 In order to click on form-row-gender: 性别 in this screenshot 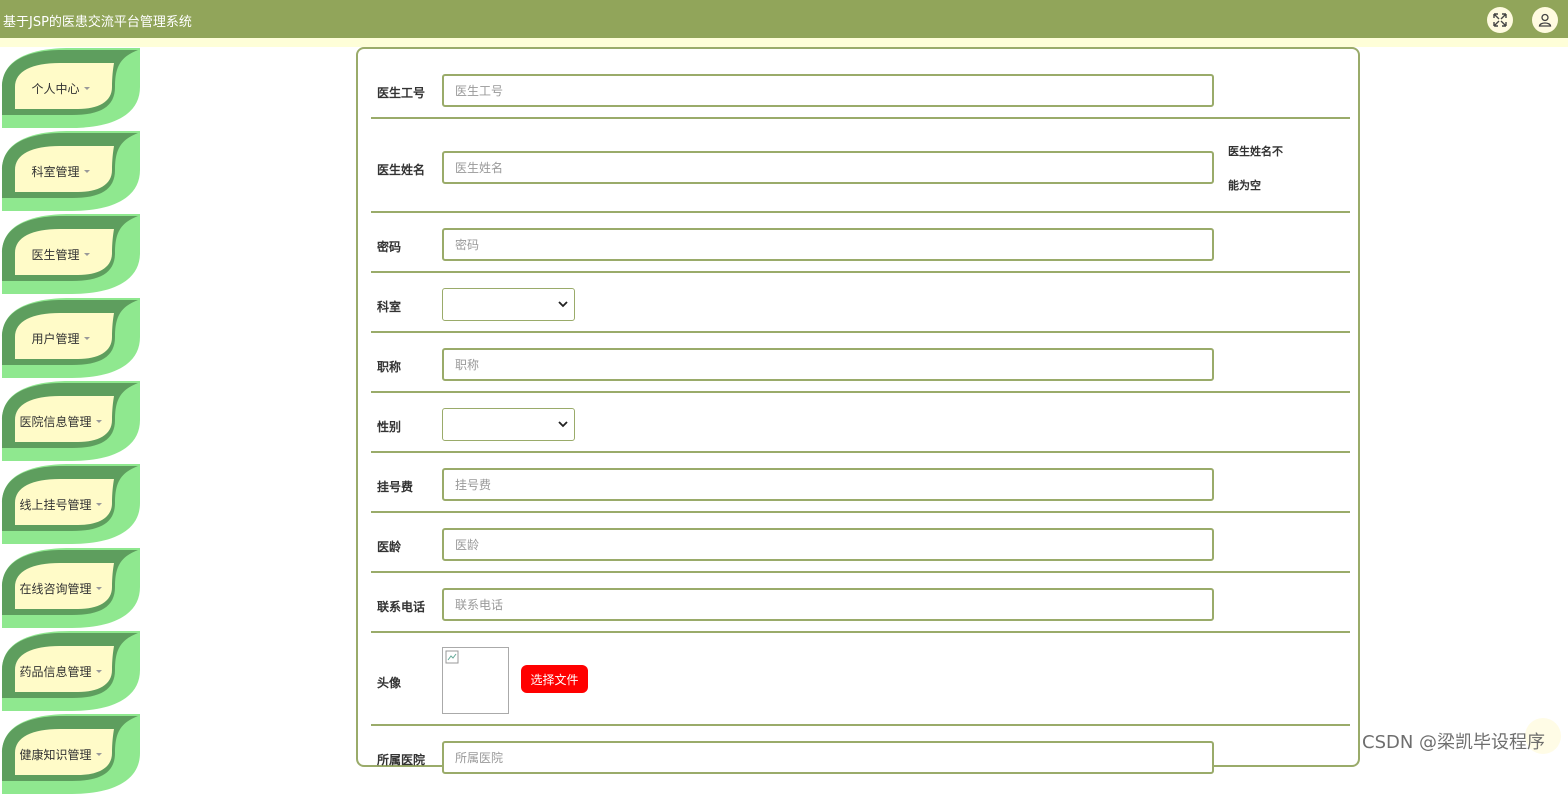, I will do `click(860, 423)`.